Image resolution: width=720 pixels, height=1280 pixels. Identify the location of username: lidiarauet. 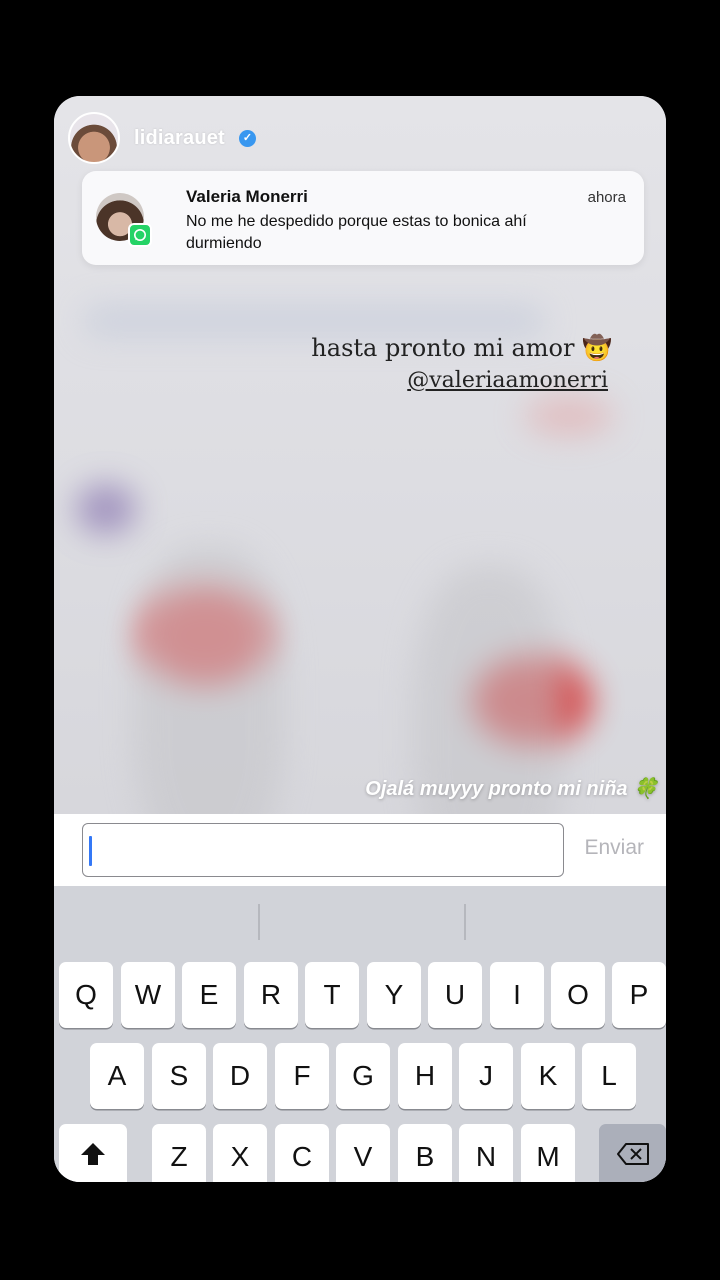
(179, 138).